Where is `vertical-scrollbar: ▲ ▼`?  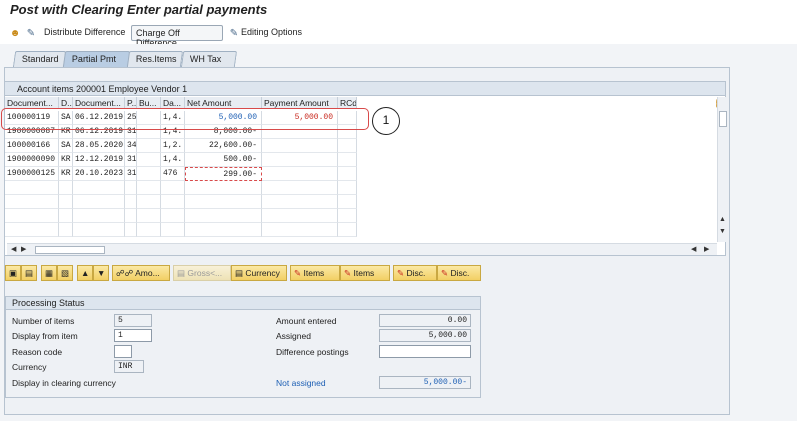 vertical-scrollbar: ▲ ▼ is located at coordinates (722, 169).